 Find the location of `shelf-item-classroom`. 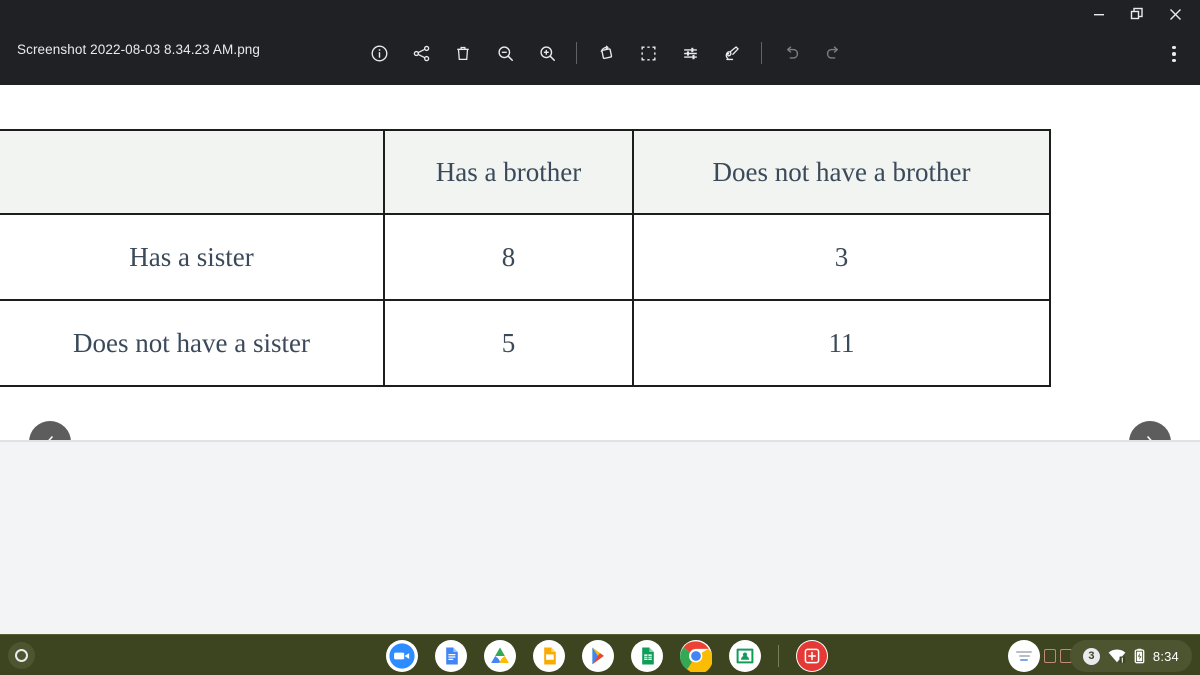

shelf-item-classroom is located at coordinates (745, 656).